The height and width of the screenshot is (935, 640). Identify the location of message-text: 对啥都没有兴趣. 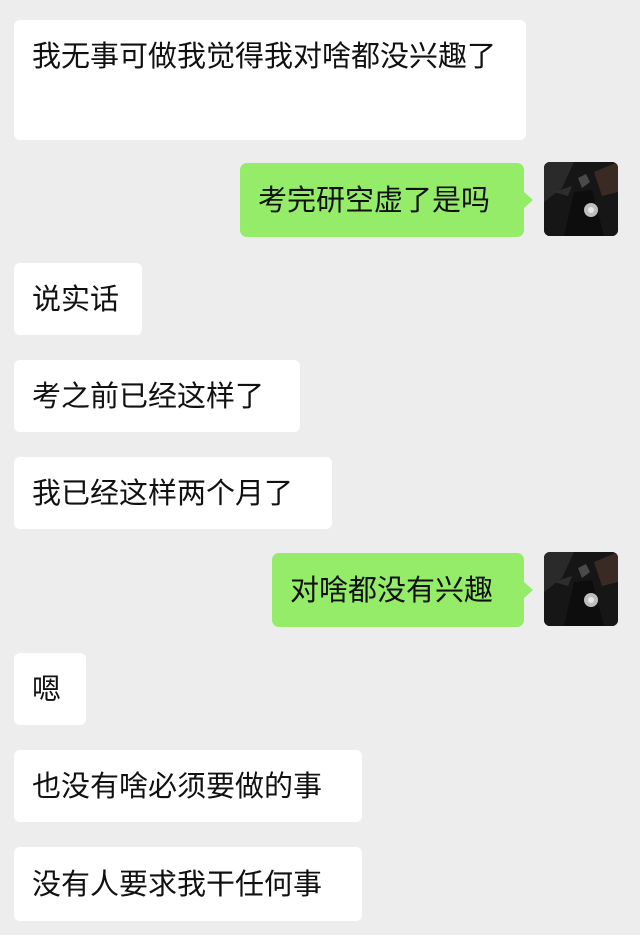
(392, 590).